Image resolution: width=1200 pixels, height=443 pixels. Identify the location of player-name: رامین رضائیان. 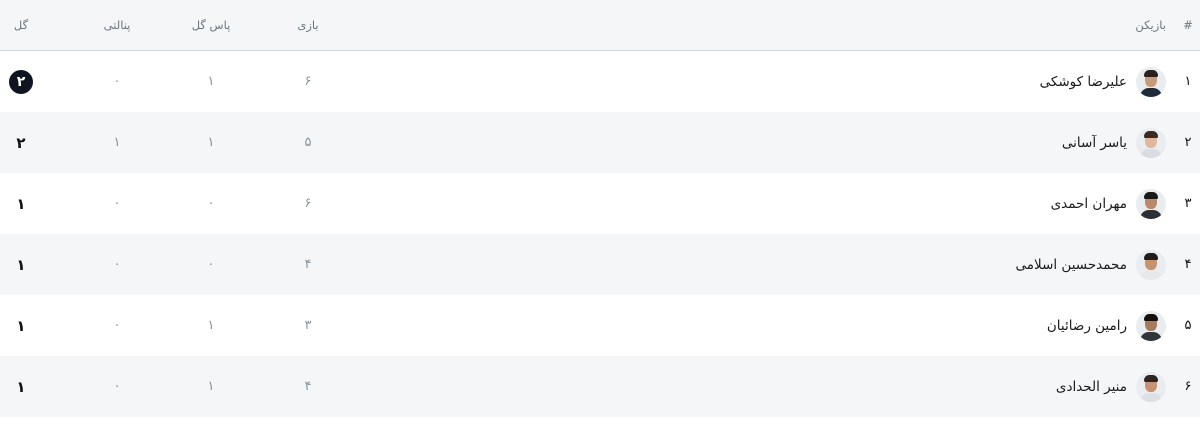
(1087, 326).